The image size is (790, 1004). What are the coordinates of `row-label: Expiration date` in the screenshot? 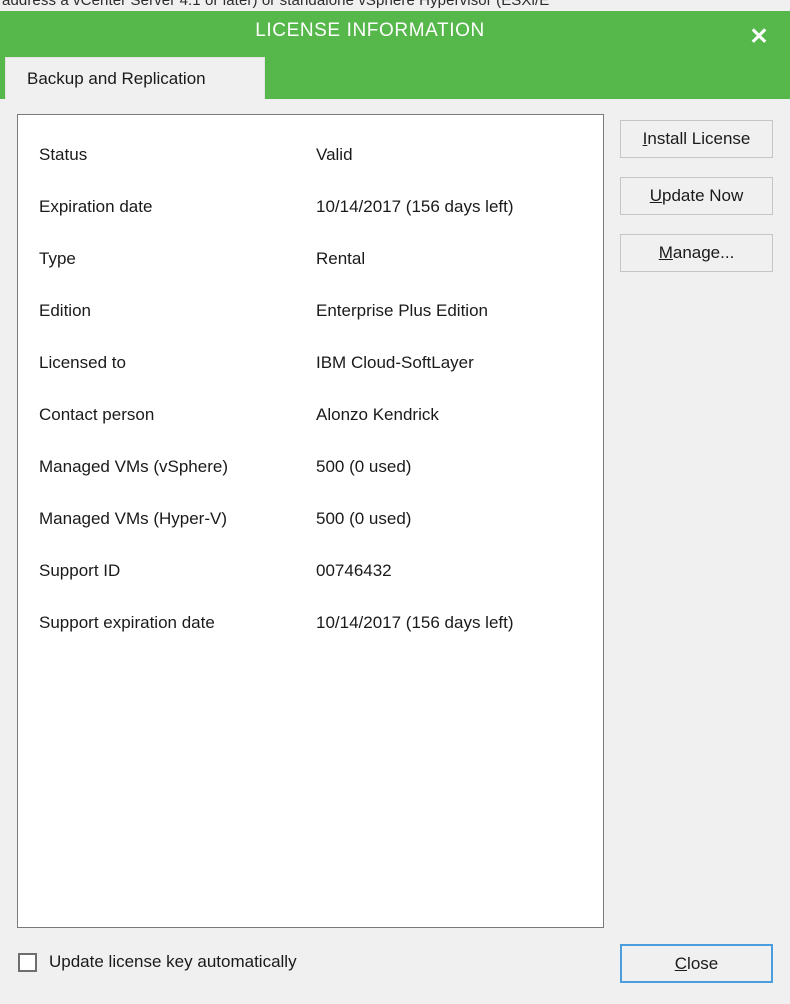 It's located at (96, 206).